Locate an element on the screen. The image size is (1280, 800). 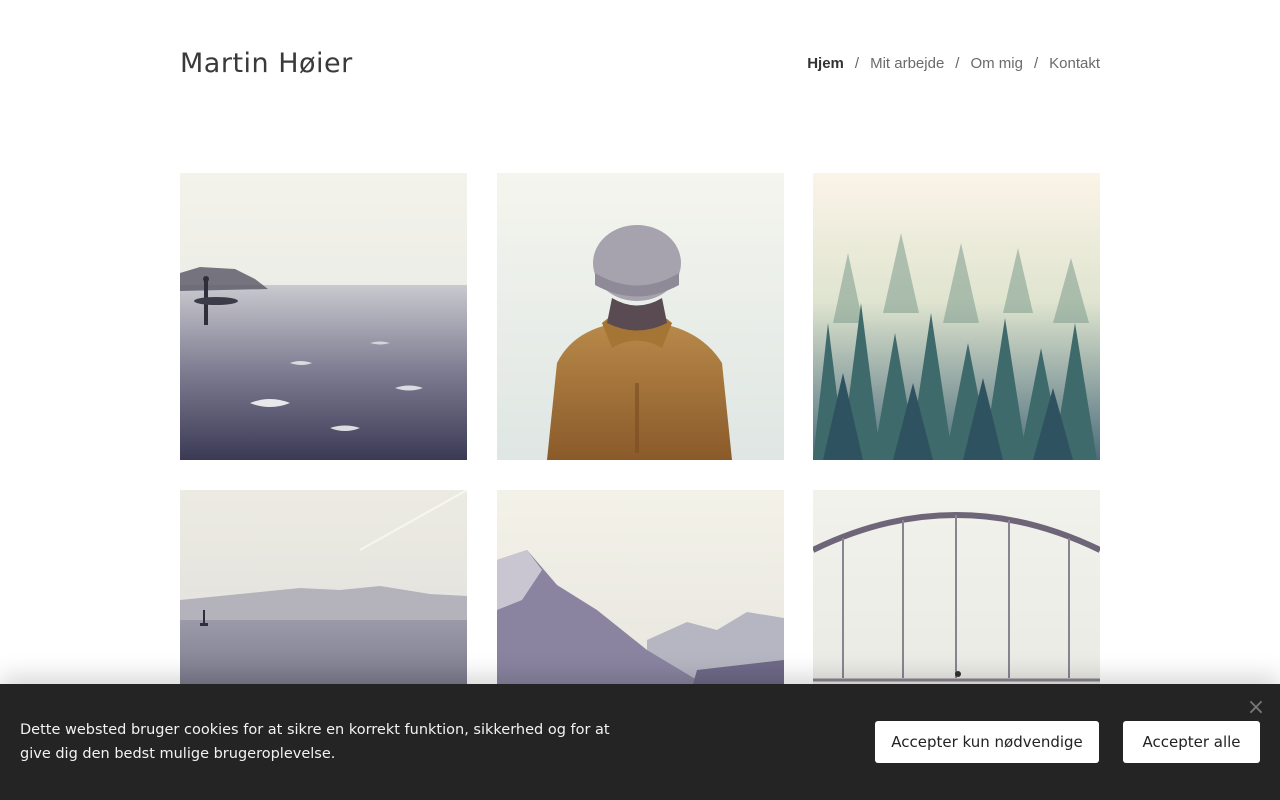
gallery-tile-foggy-forest is located at coordinates (956, 316).